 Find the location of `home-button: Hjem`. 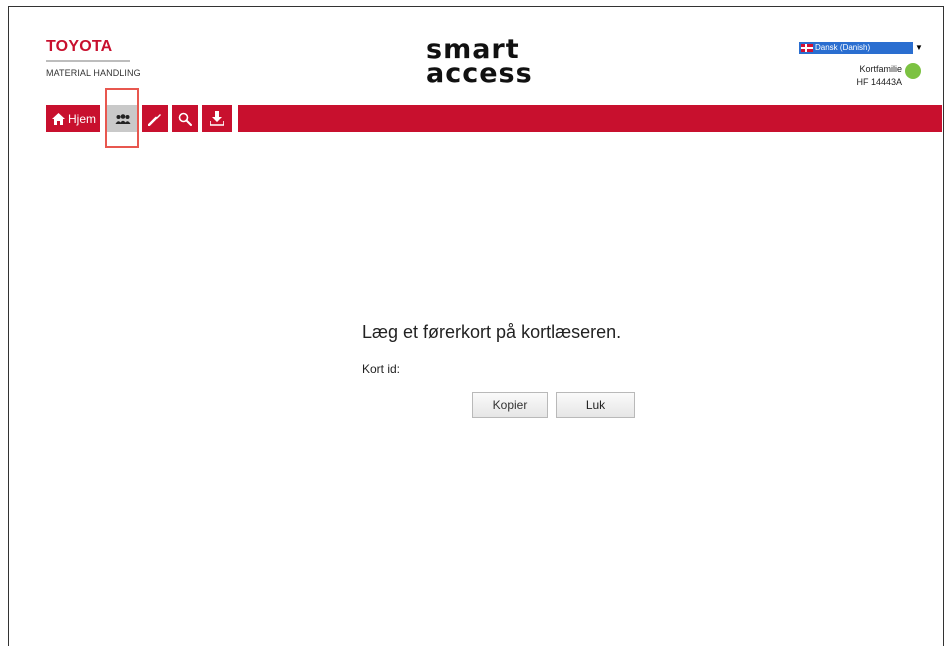

home-button: Hjem is located at coordinates (73, 118).